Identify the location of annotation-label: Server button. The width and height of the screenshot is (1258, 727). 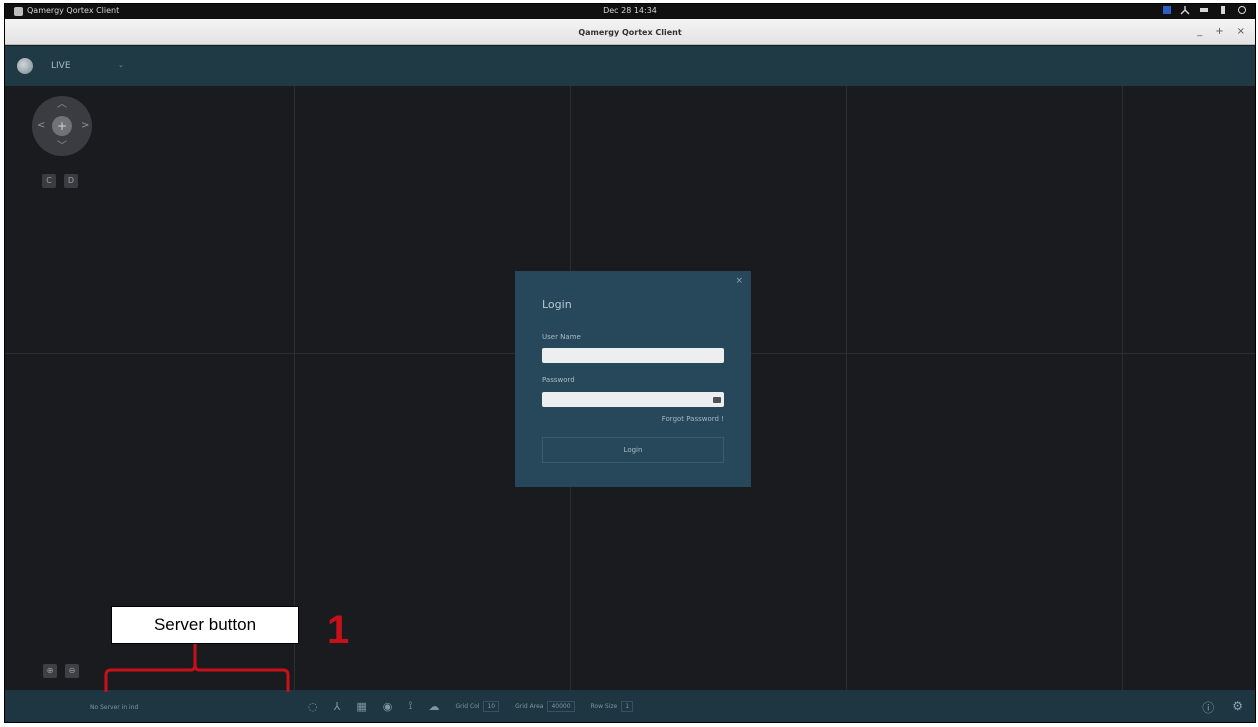
(205, 625).